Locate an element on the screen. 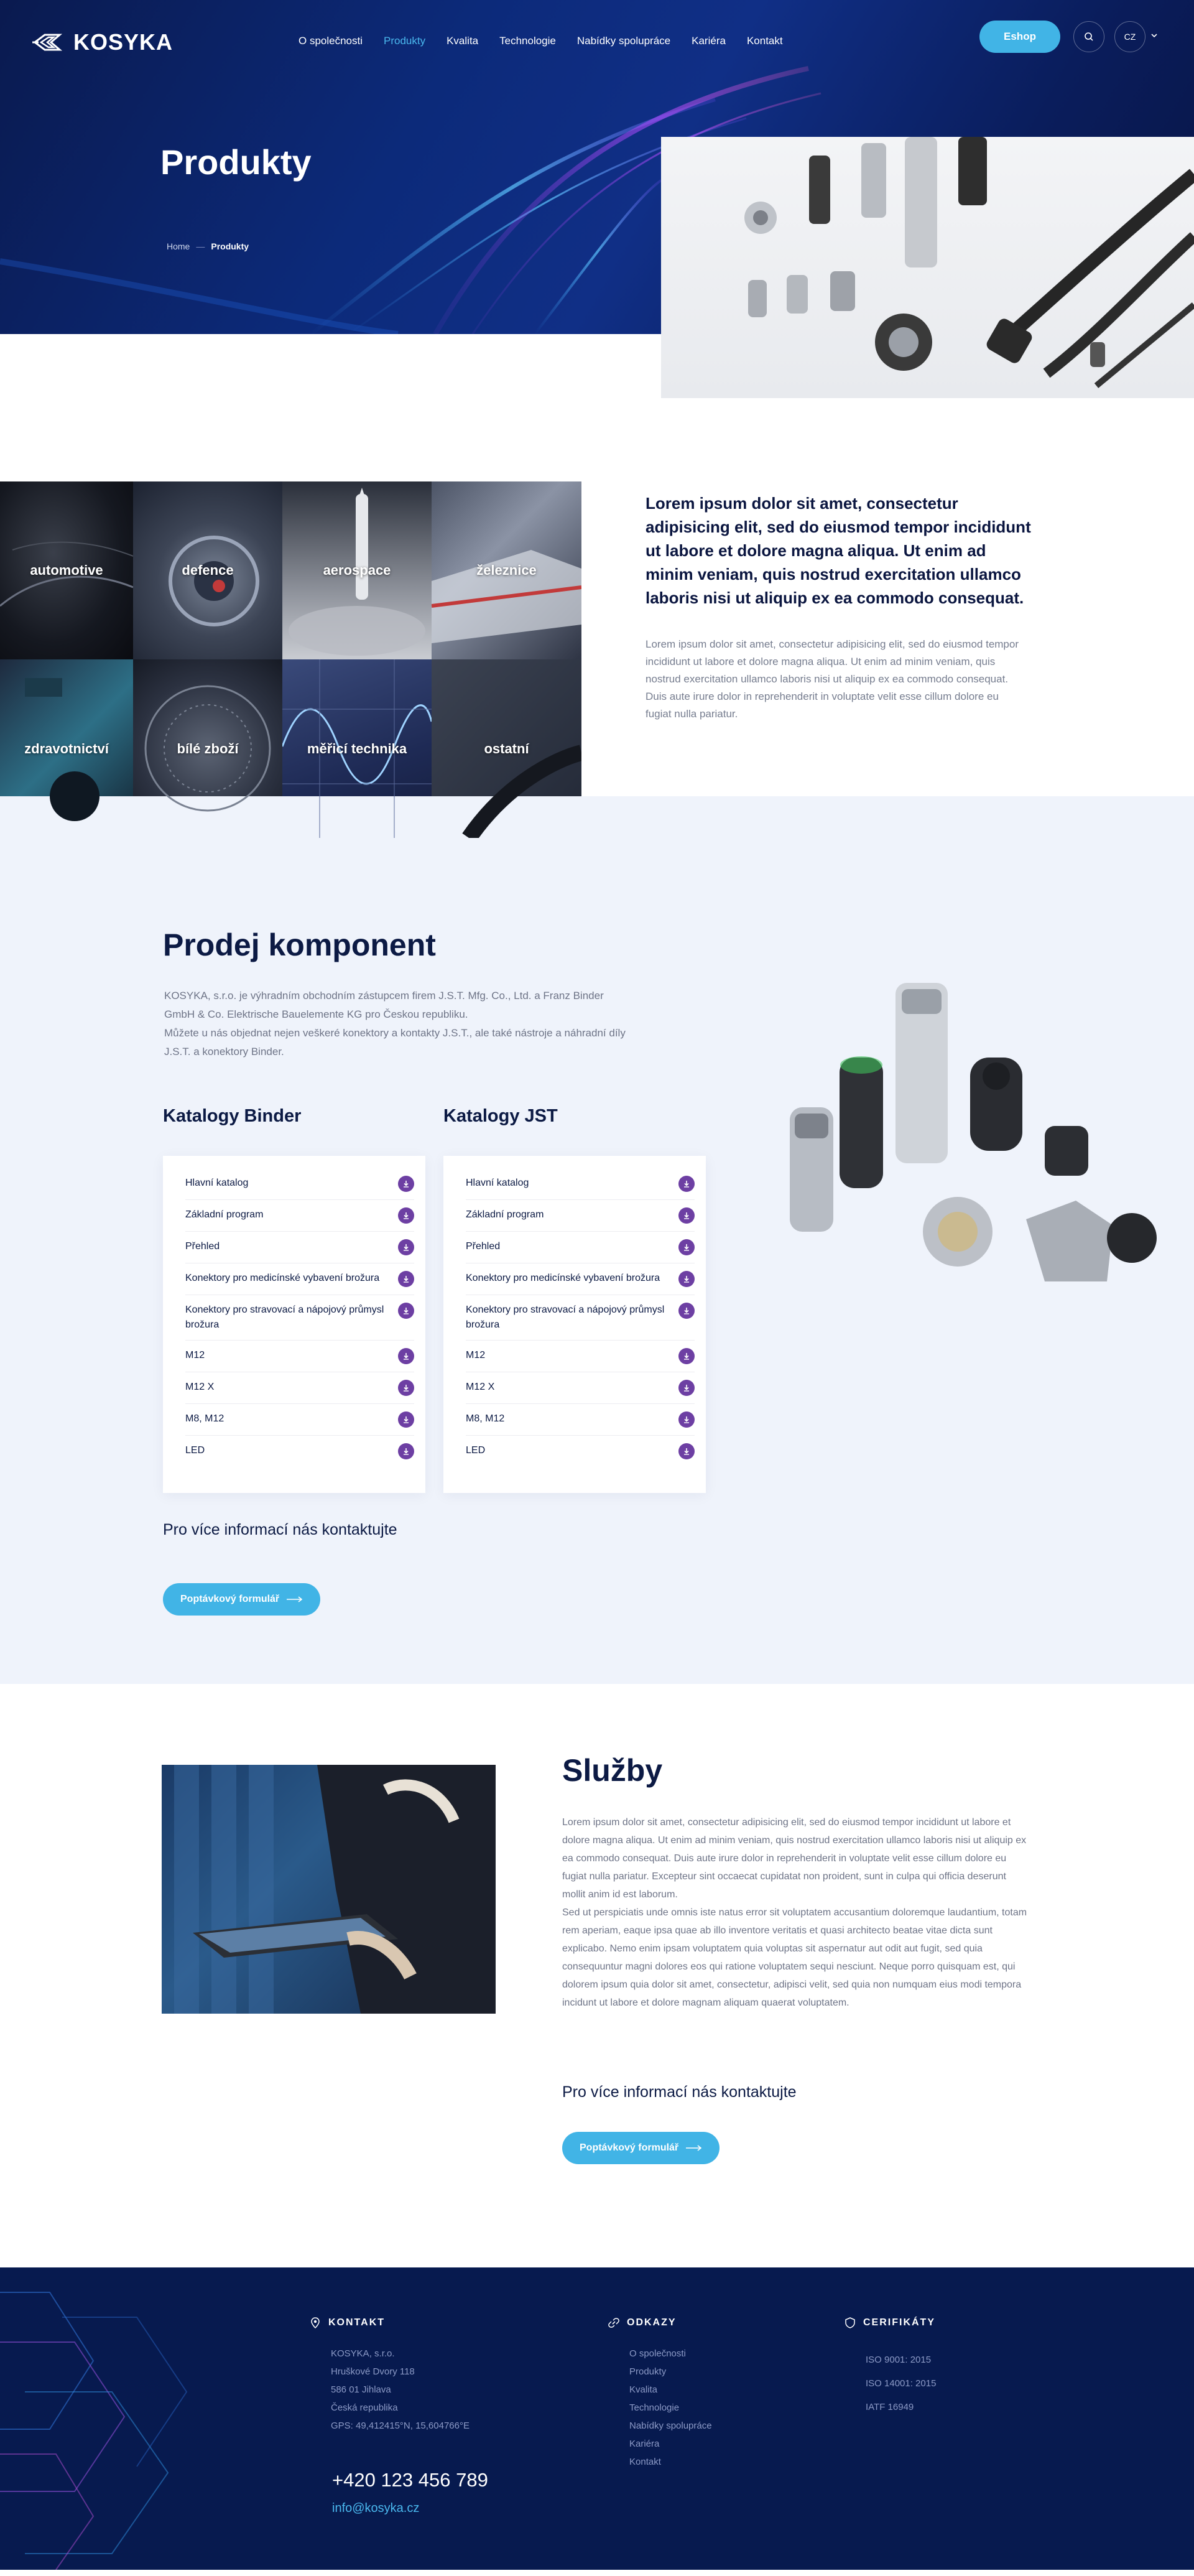 The image size is (1194, 2576). nav-link-kvalita: Kvalita is located at coordinates (462, 41).